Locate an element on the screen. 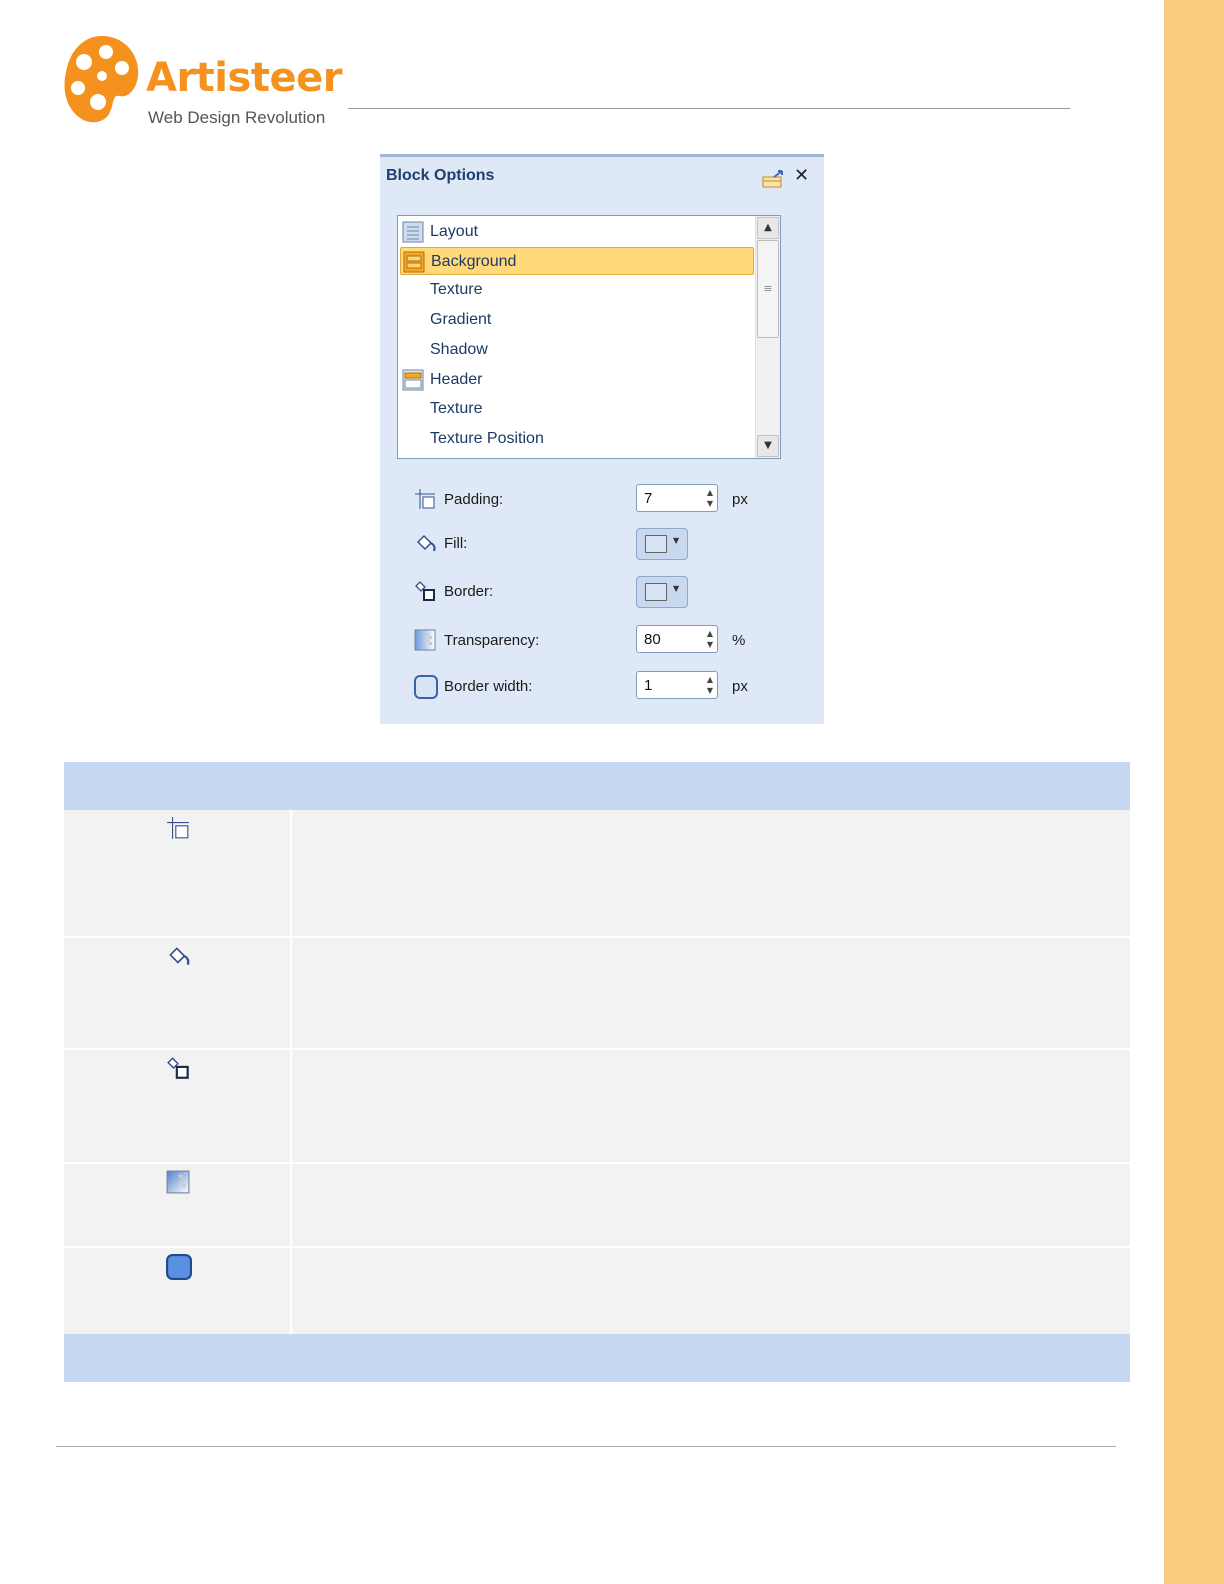 This screenshot has height=1584, width=1224. list-item-background: Background is located at coordinates (577, 261).